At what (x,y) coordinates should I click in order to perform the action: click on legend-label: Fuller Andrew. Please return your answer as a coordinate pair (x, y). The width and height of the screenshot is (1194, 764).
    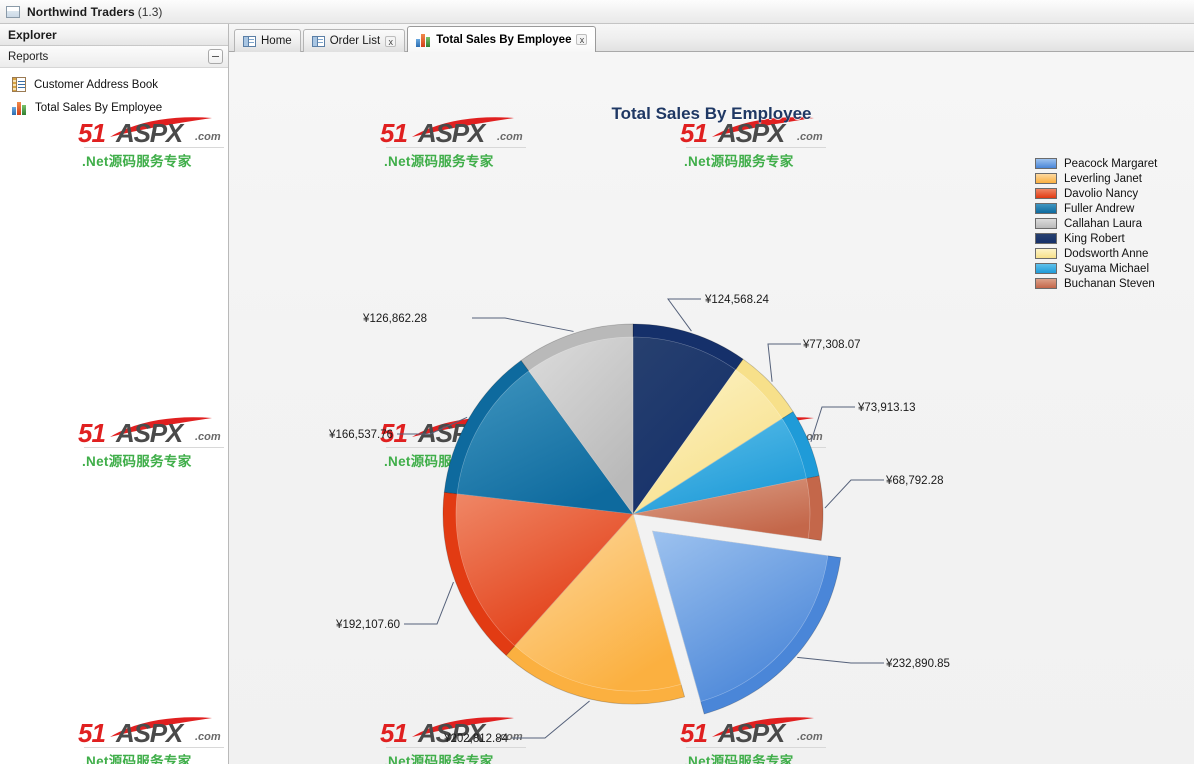
    Looking at the image, I should click on (1099, 208).